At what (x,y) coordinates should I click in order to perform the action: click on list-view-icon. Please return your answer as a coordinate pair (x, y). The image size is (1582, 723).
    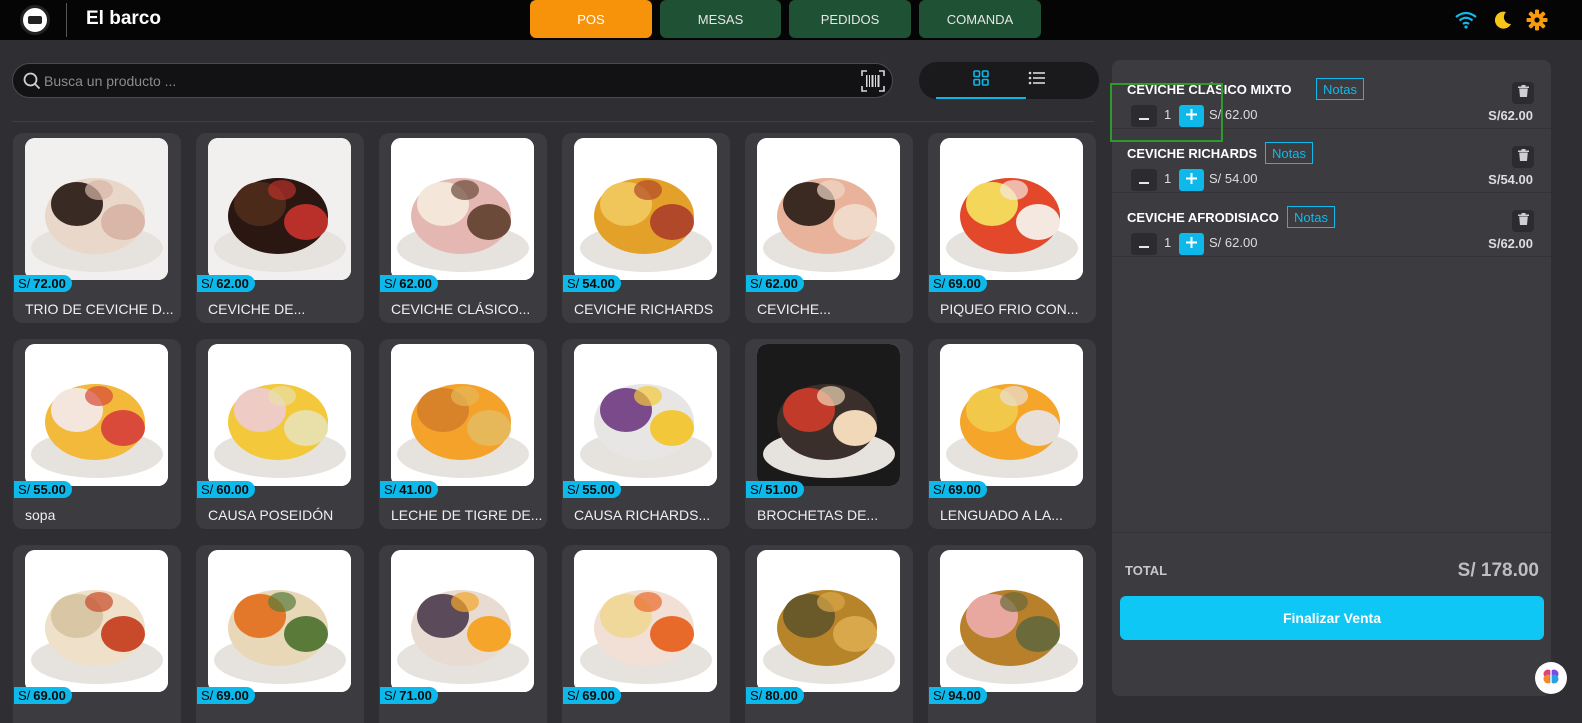
    Looking at the image, I should click on (1037, 80).